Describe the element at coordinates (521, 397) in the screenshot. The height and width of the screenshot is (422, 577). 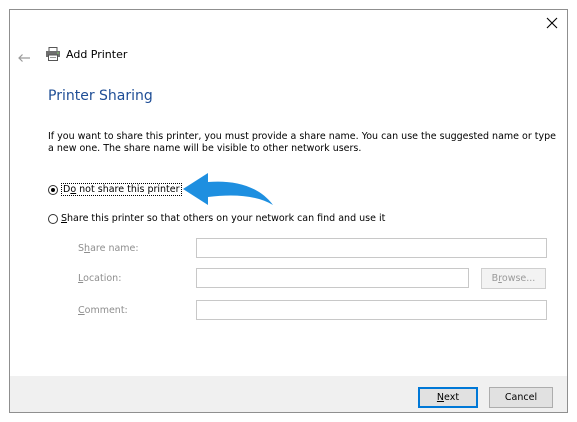
I see `cancel-button: Cancel` at that location.